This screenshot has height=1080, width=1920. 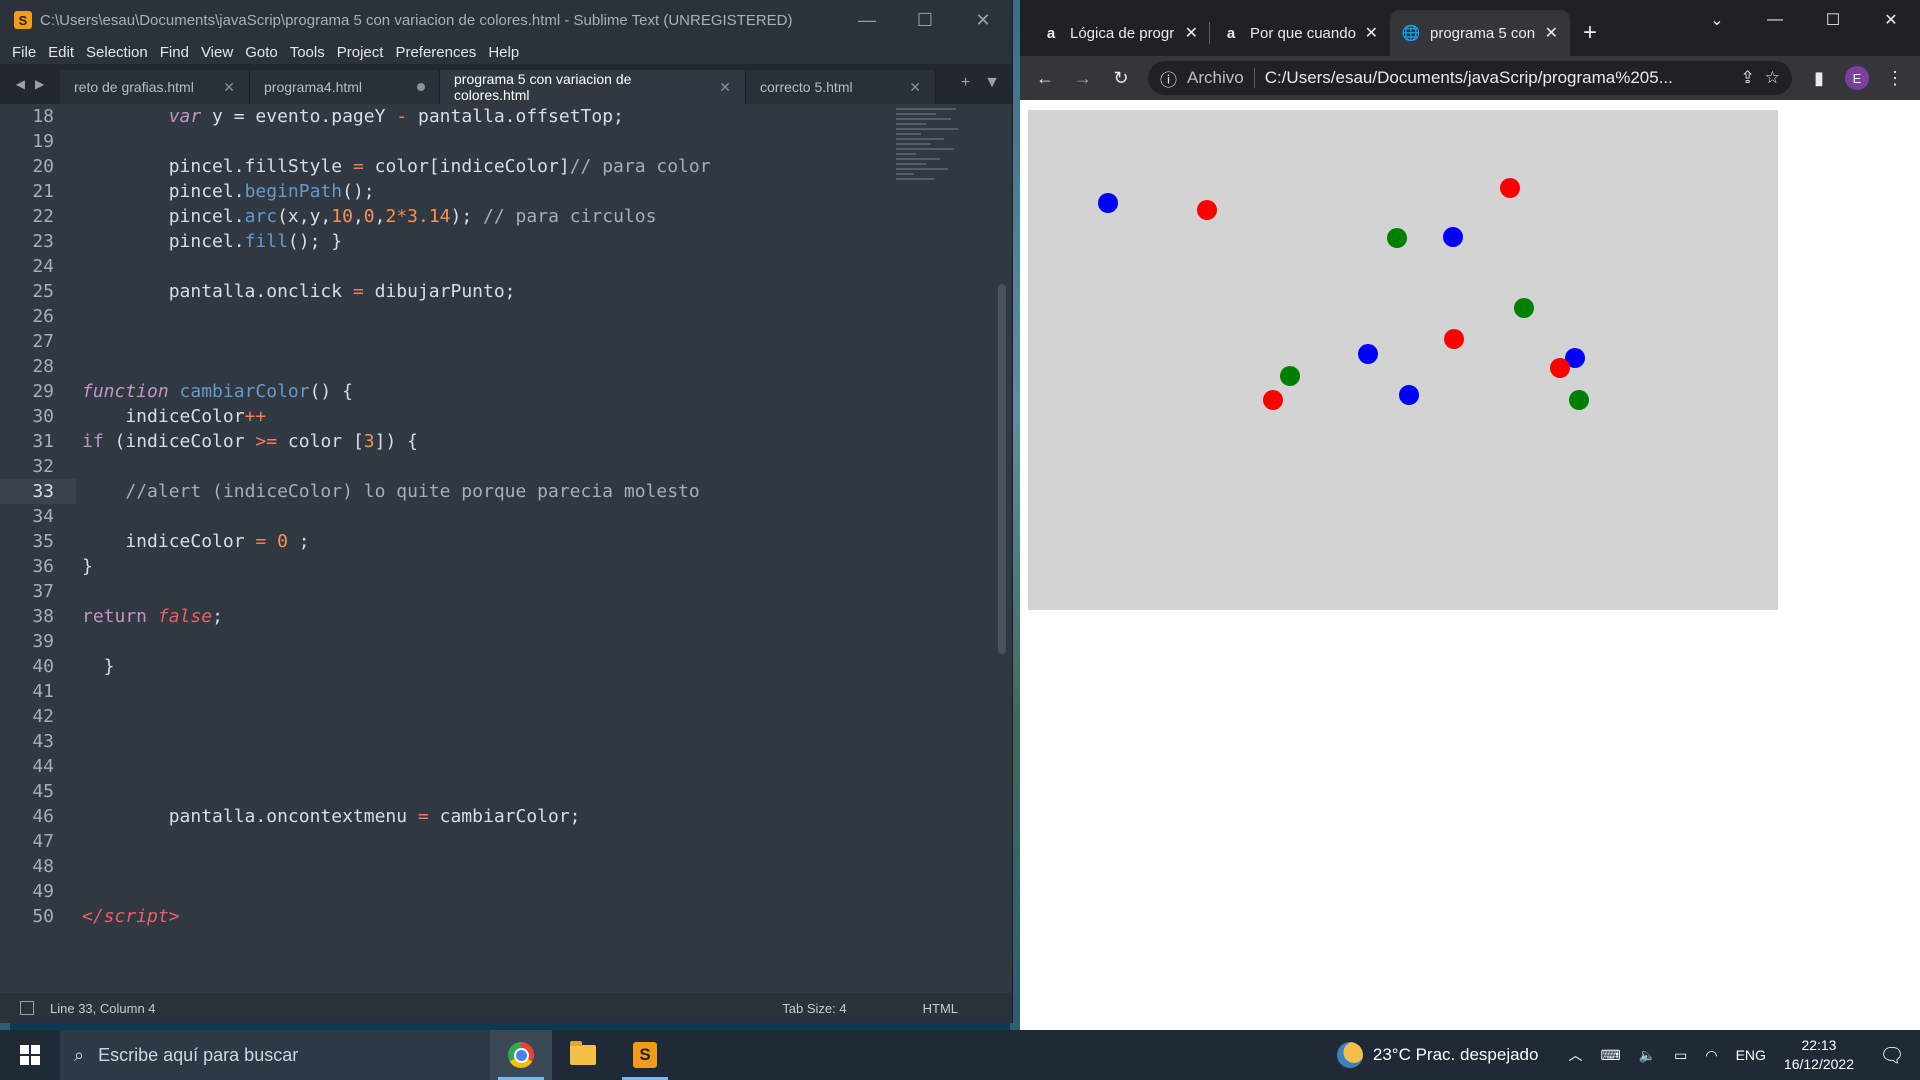 What do you see at coordinates (645, 1055) in the screenshot?
I see `taskbar-sublime: S` at bounding box center [645, 1055].